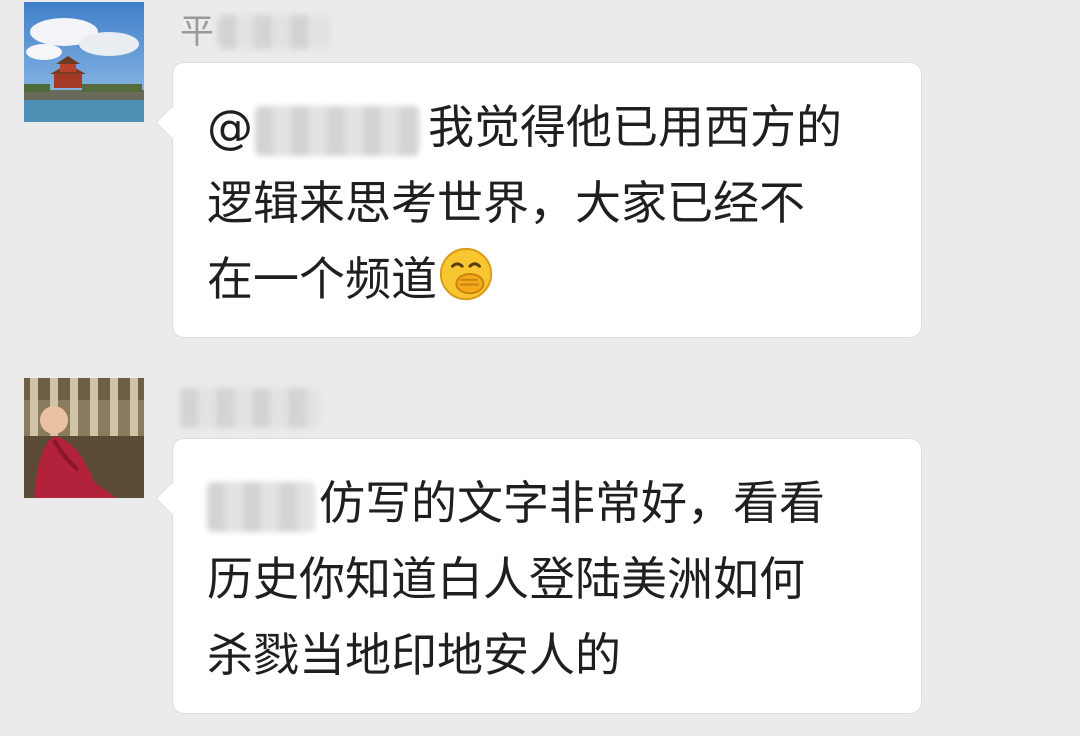  I want to click on baby-monk-photo, so click(84, 438).